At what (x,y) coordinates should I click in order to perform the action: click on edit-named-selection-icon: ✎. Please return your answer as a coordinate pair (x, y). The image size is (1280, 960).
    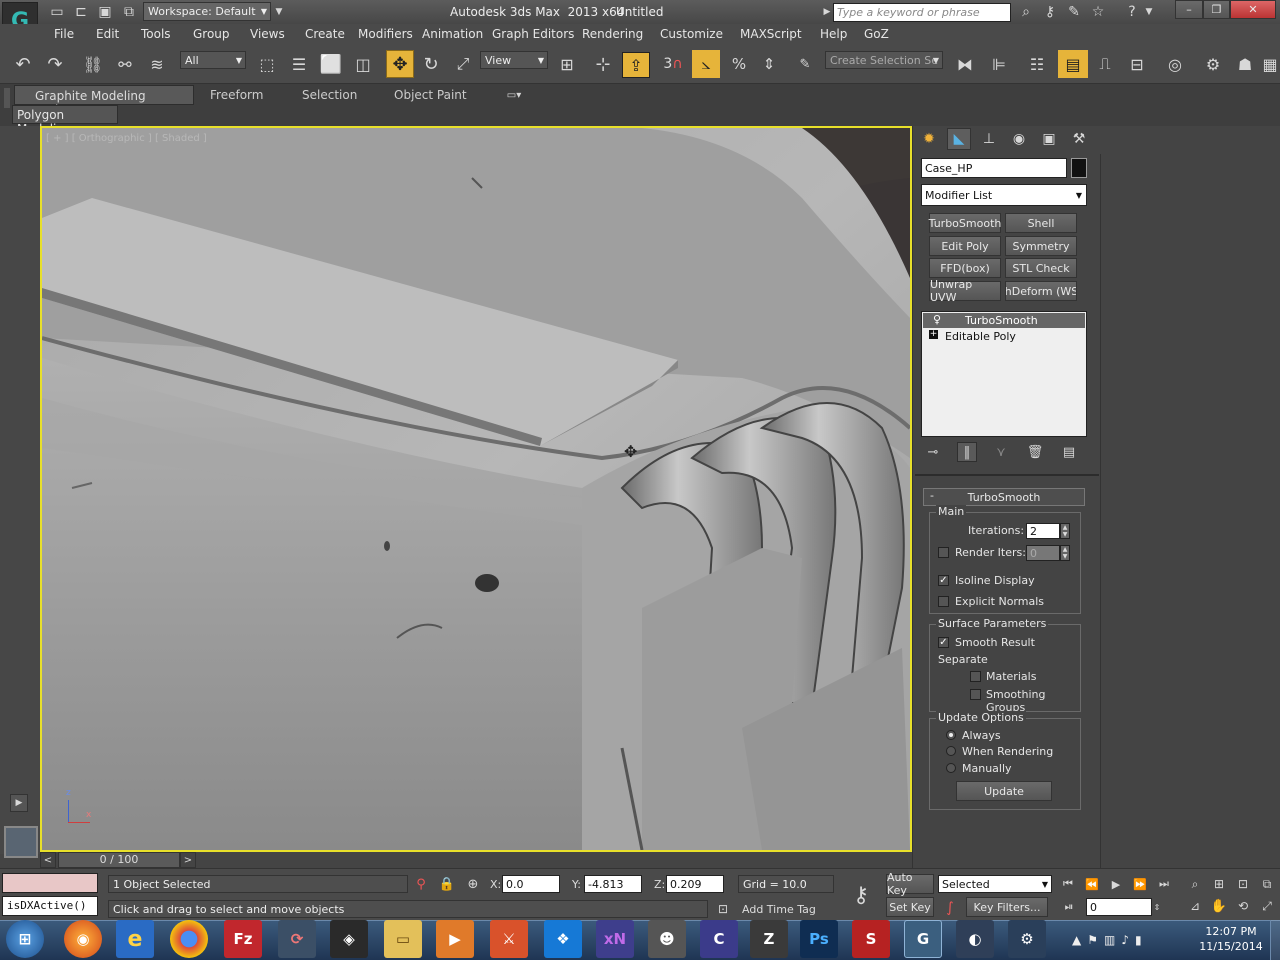
    Looking at the image, I should click on (805, 64).